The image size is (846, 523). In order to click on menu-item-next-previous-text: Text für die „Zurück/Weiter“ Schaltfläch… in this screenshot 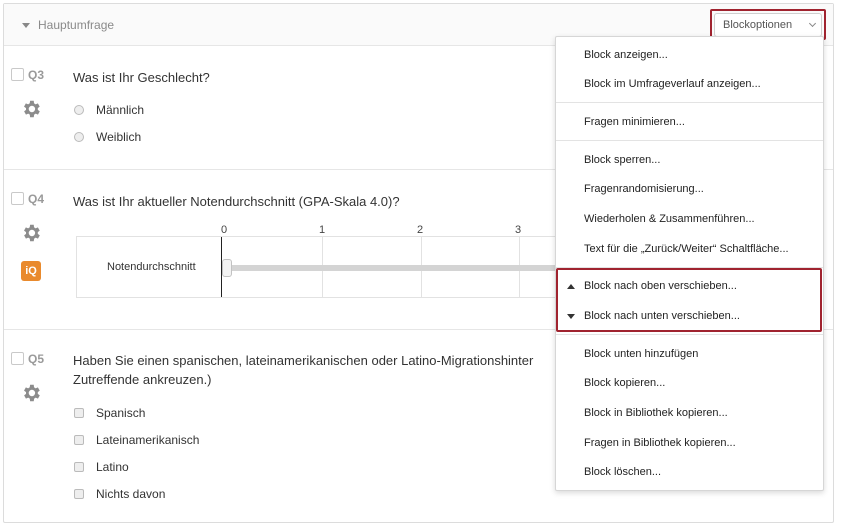, I will do `click(686, 249)`.